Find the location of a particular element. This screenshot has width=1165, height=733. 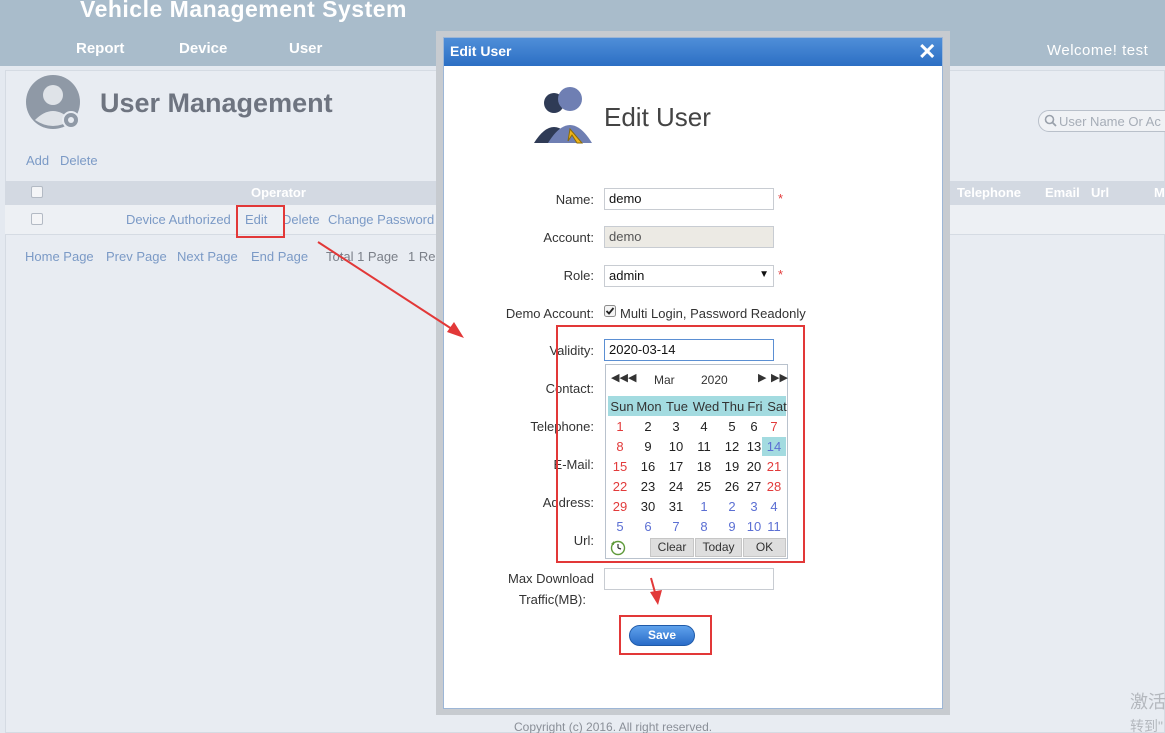

annotation-arrows is located at coordinates (489, 423).